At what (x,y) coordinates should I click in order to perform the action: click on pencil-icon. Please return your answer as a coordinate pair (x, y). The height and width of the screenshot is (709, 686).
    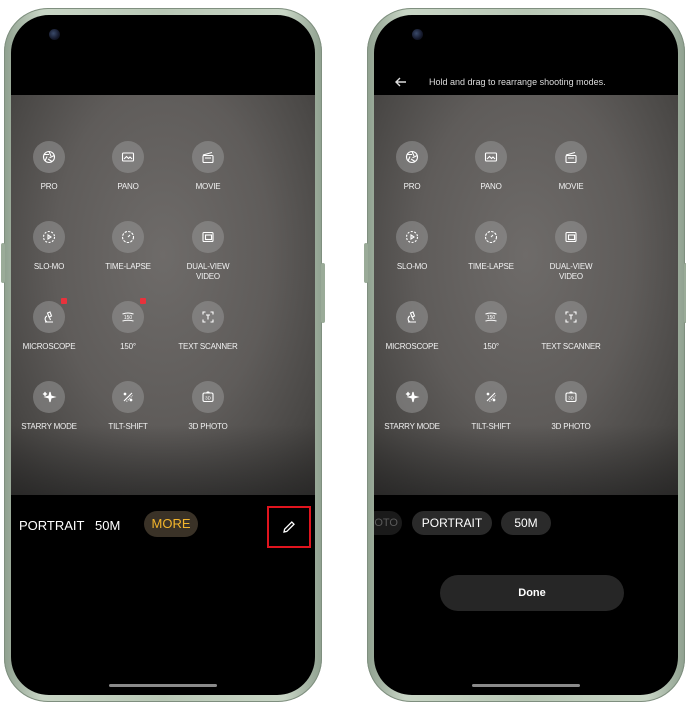
    Looking at the image, I should click on (289, 527).